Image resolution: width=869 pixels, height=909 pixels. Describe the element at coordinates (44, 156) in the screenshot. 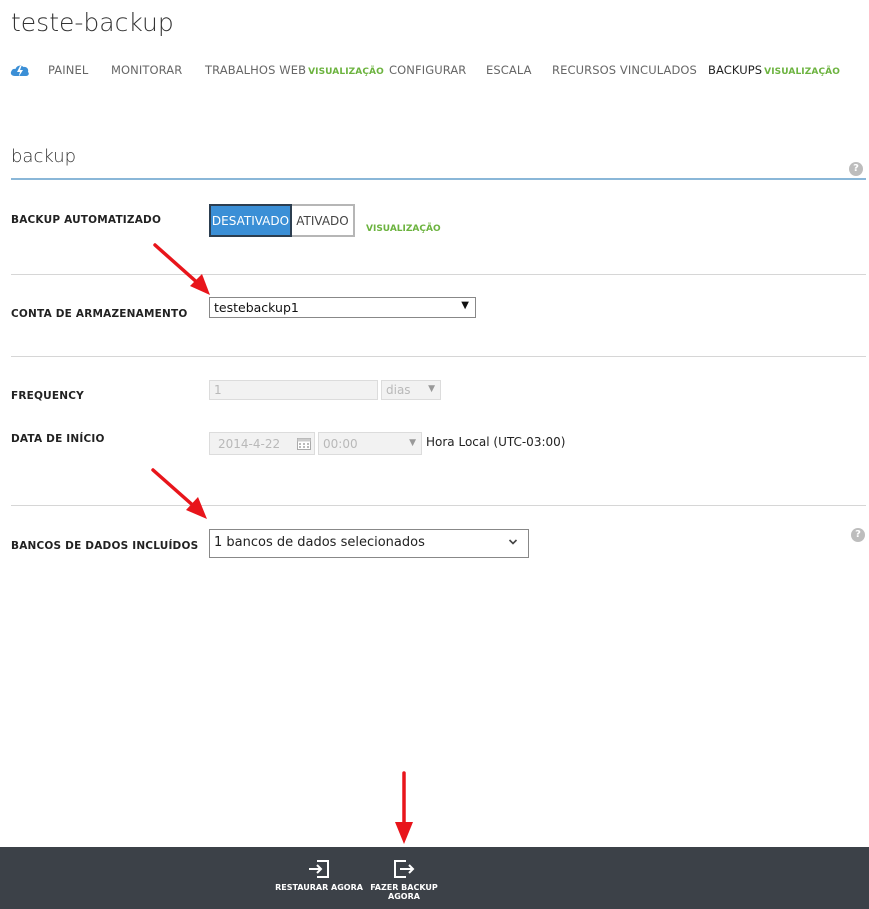

I see `section-title: backup` at that location.